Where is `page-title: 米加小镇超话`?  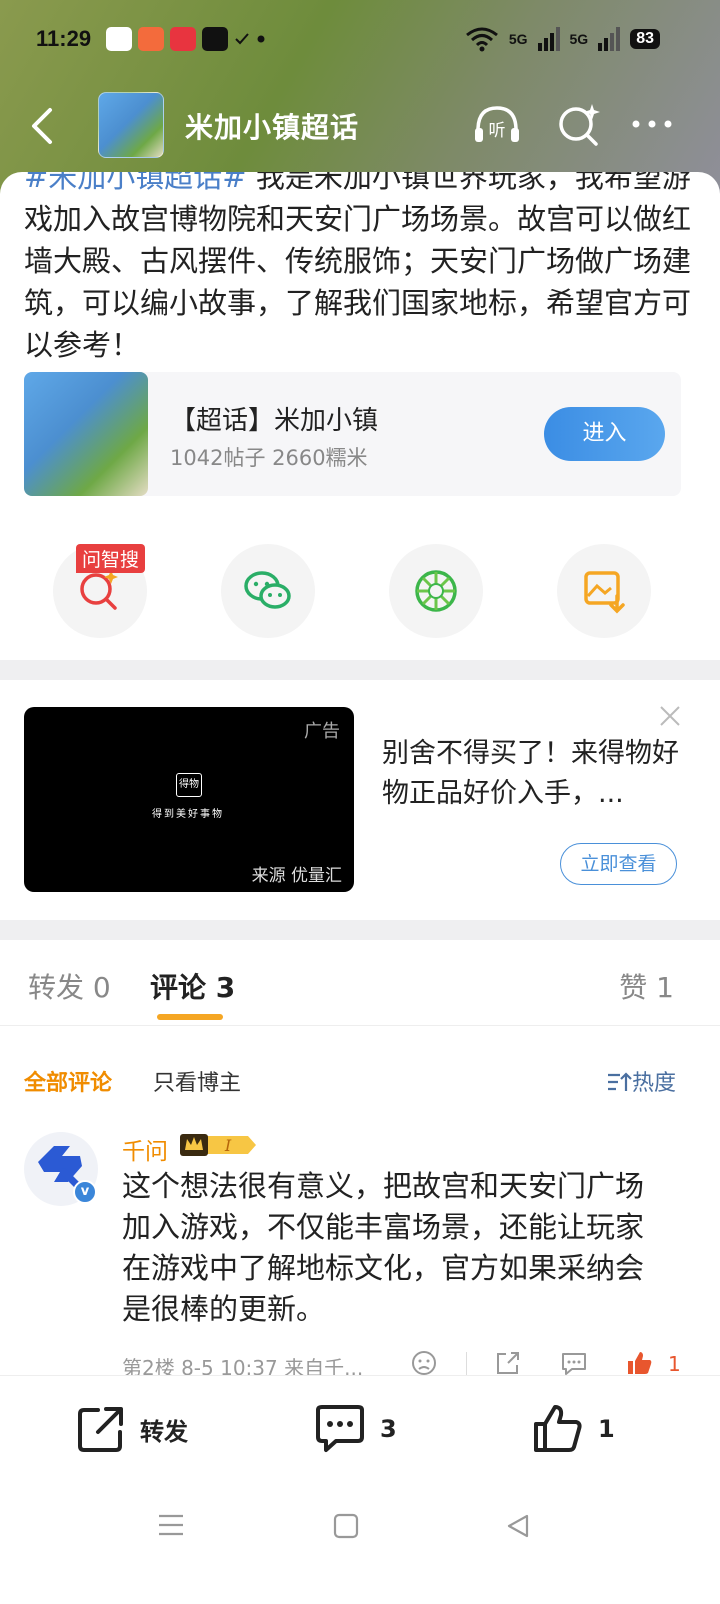 page-title: 米加小镇超话 is located at coordinates (272, 126).